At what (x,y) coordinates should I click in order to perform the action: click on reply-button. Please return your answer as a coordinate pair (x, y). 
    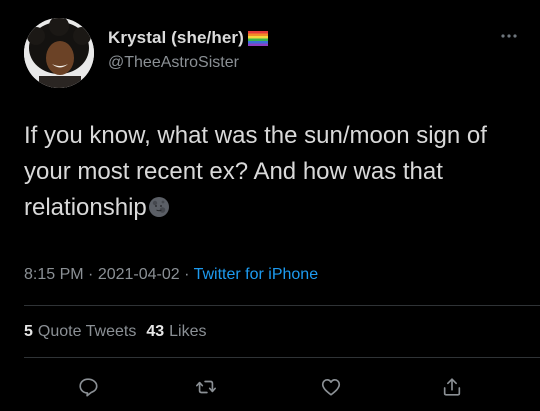
    Looking at the image, I should click on (88, 387).